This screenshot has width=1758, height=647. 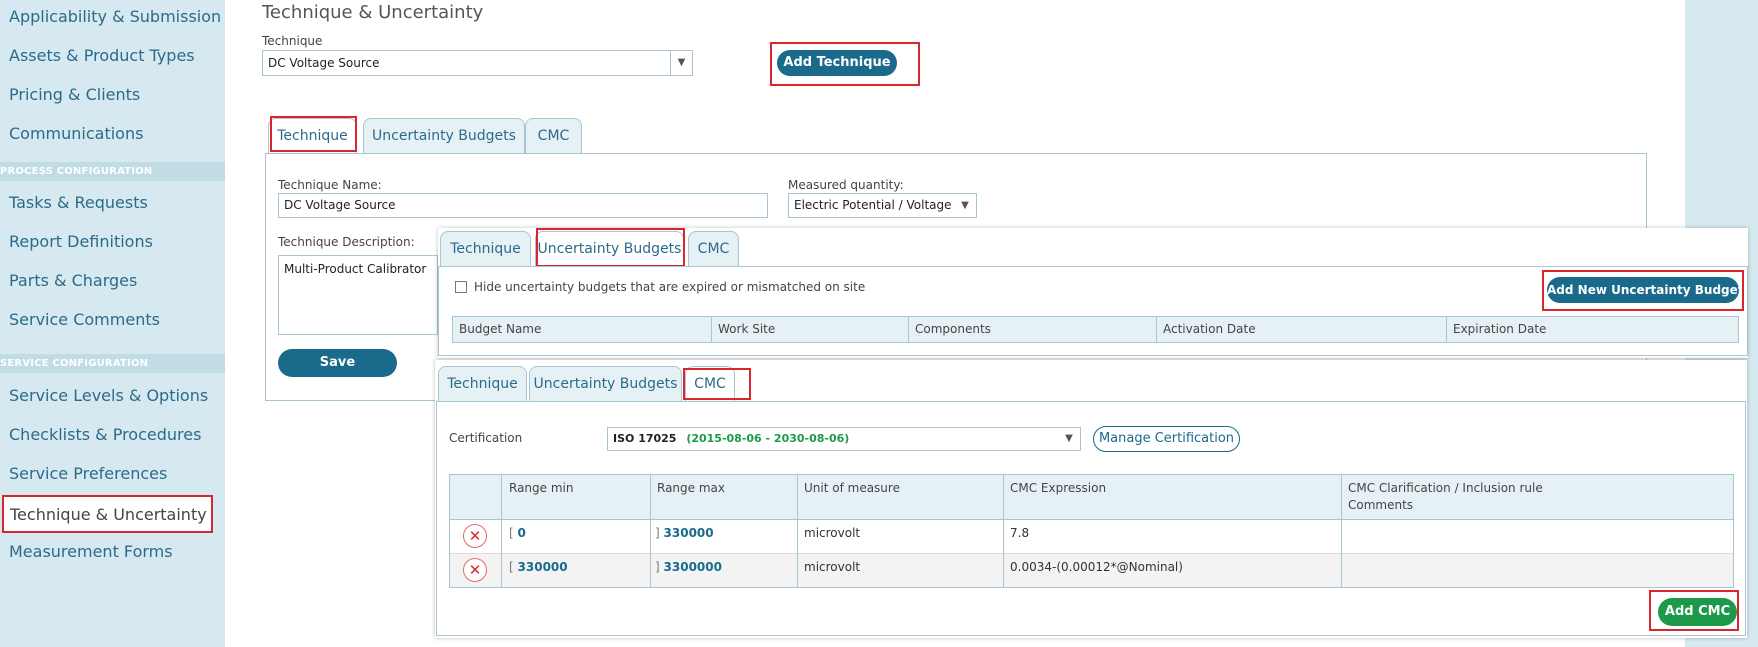 I want to click on tab-uncertainty-budgets-3: Uncertainty Budgets, so click(x=605, y=384).